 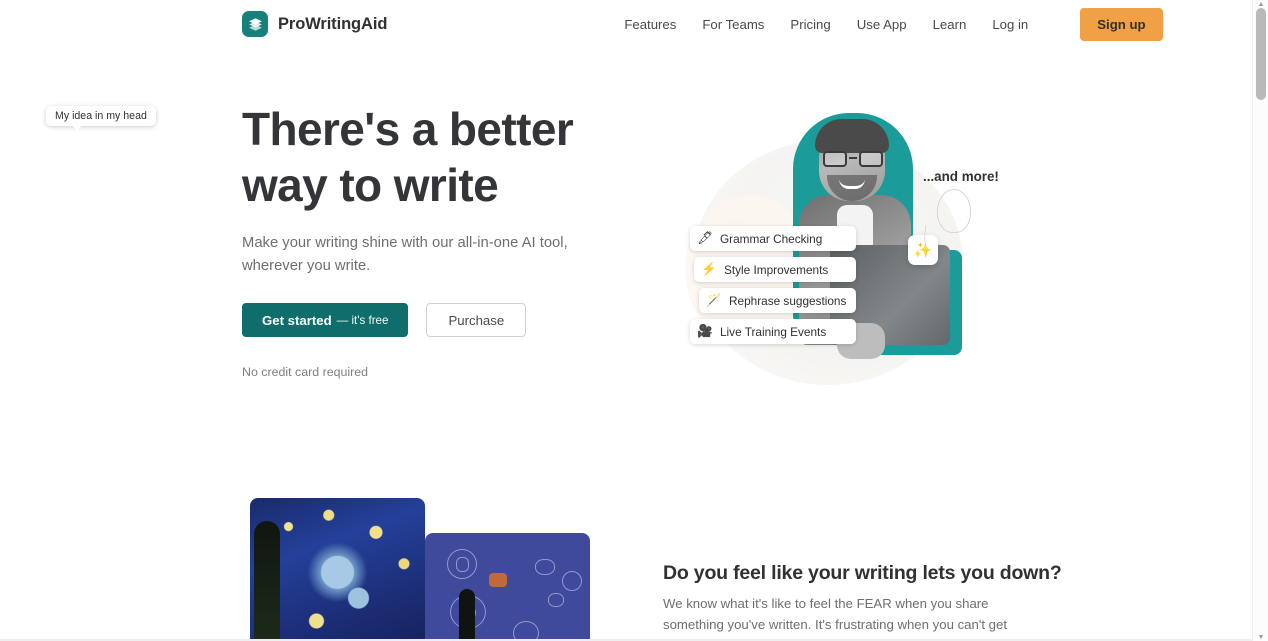 What do you see at coordinates (950, 24) in the screenshot?
I see `nav-item-learn: Learn` at bounding box center [950, 24].